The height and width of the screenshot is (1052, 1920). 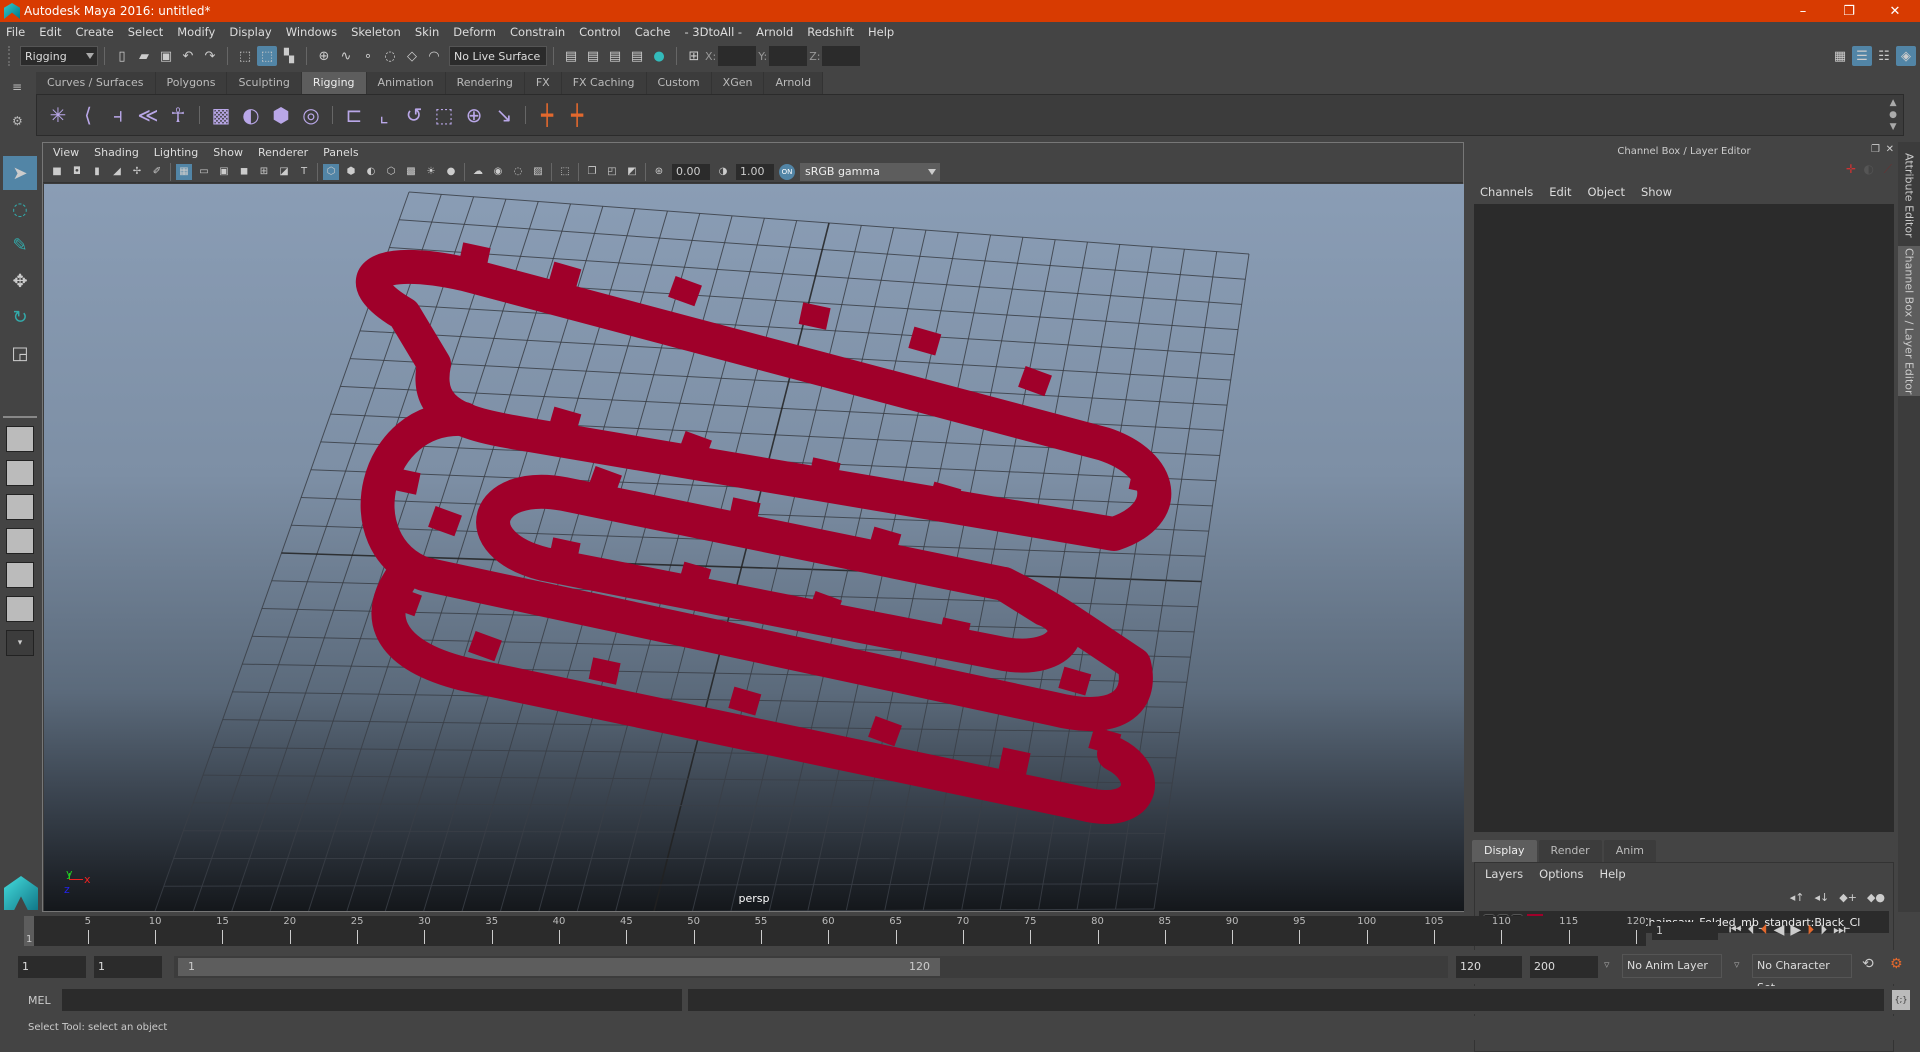 What do you see at coordinates (1672, 966) in the screenshot?
I see `anim-layer-dropdown: No Anim Layer` at bounding box center [1672, 966].